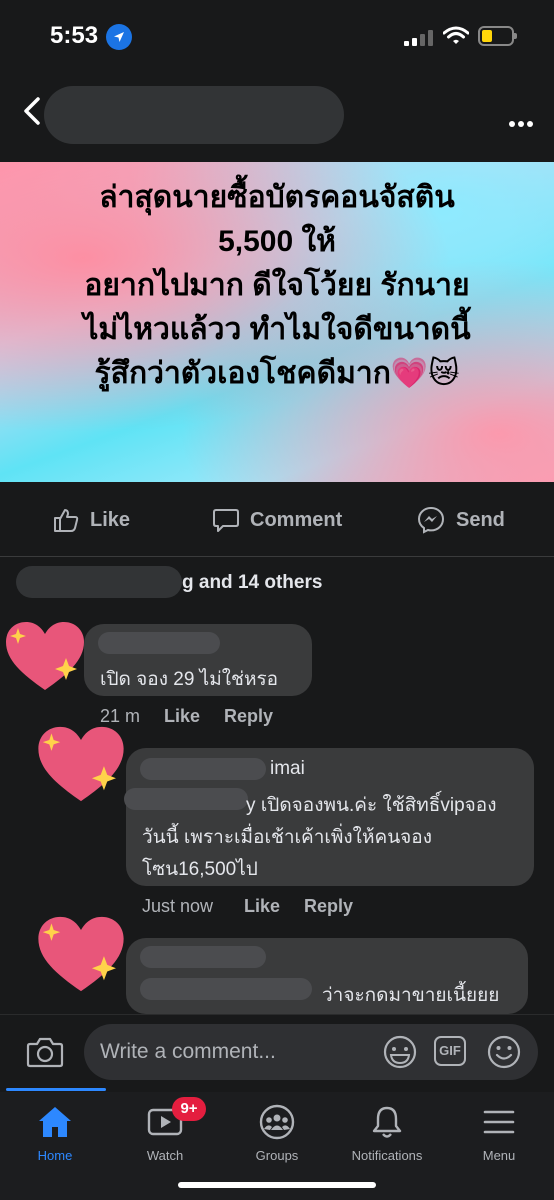  What do you see at coordinates (189, 1109) in the screenshot?
I see `notification-badge: 9+` at bounding box center [189, 1109].